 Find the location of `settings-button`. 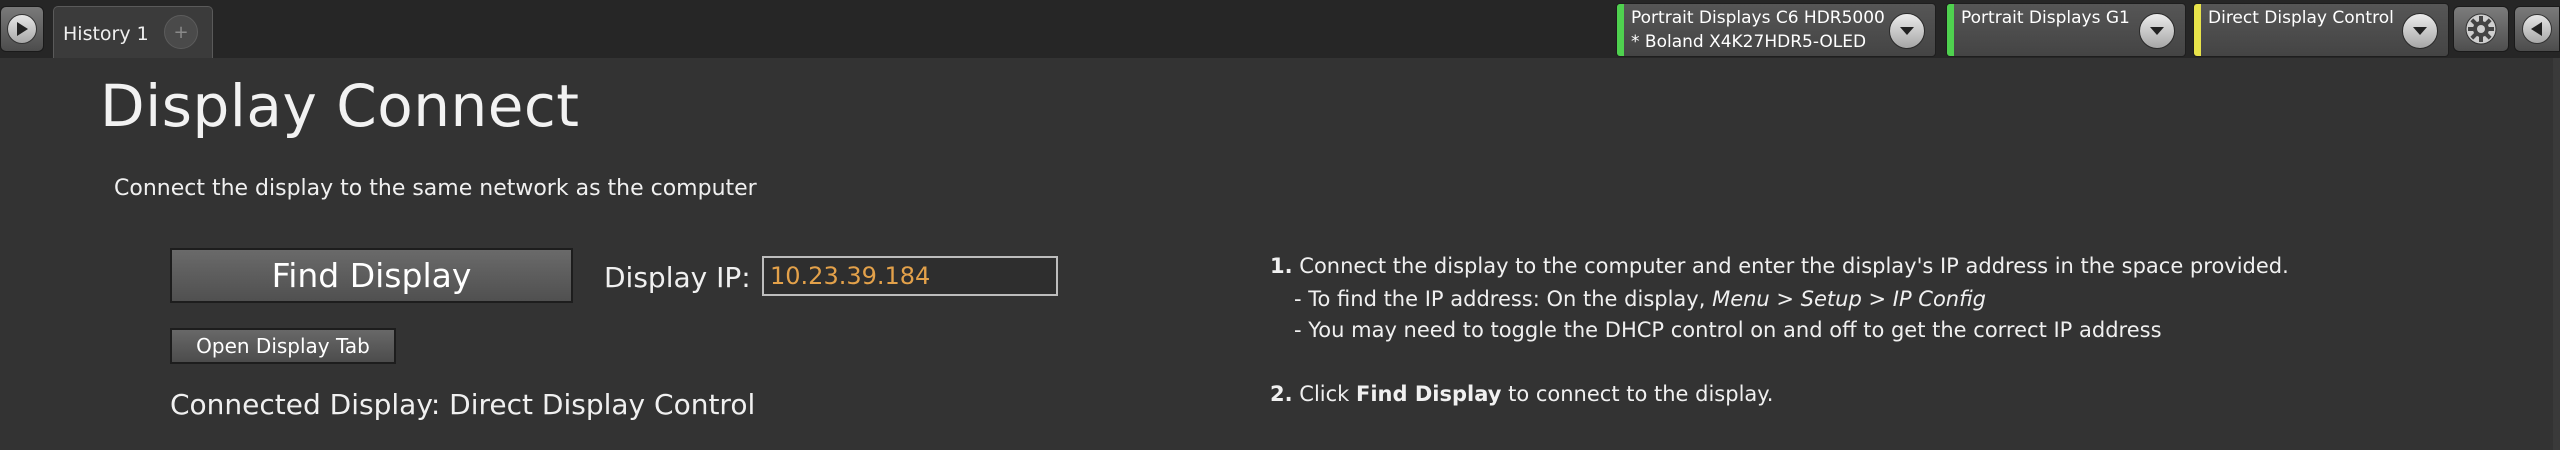

settings-button is located at coordinates (2481, 29).